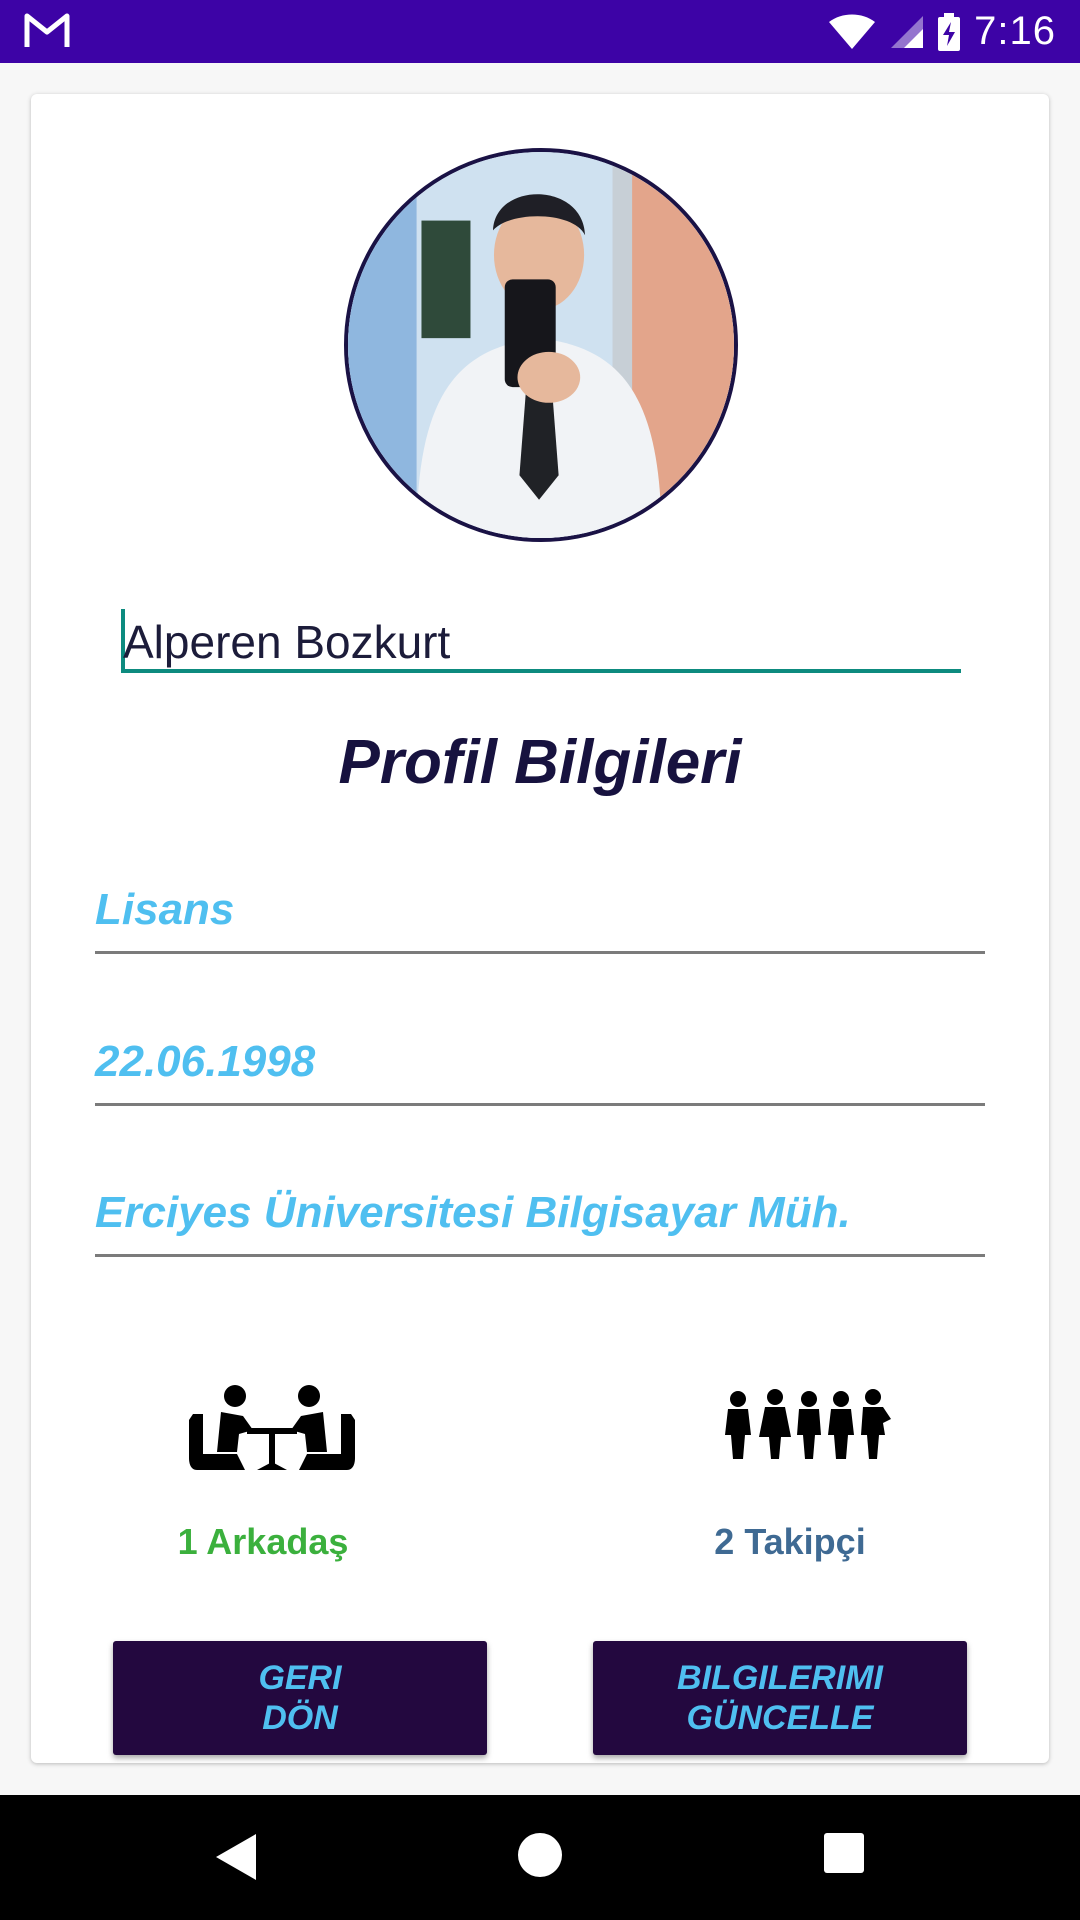 Image resolution: width=1080 pixels, height=1920 pixels. Describe the element at coordinates (540, 1855) in the screenshot. I see `home-circle-icon` at that location.